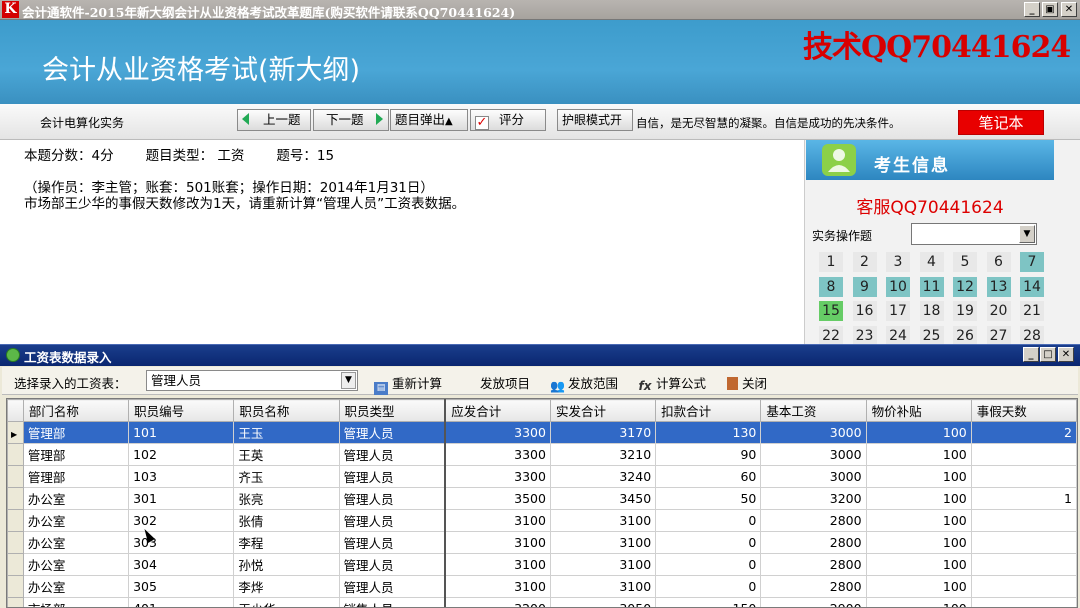 Image resolution: width=1080 pixels, height=608 pixels. I want to click on question-number-19: 19, so click(965, 311).